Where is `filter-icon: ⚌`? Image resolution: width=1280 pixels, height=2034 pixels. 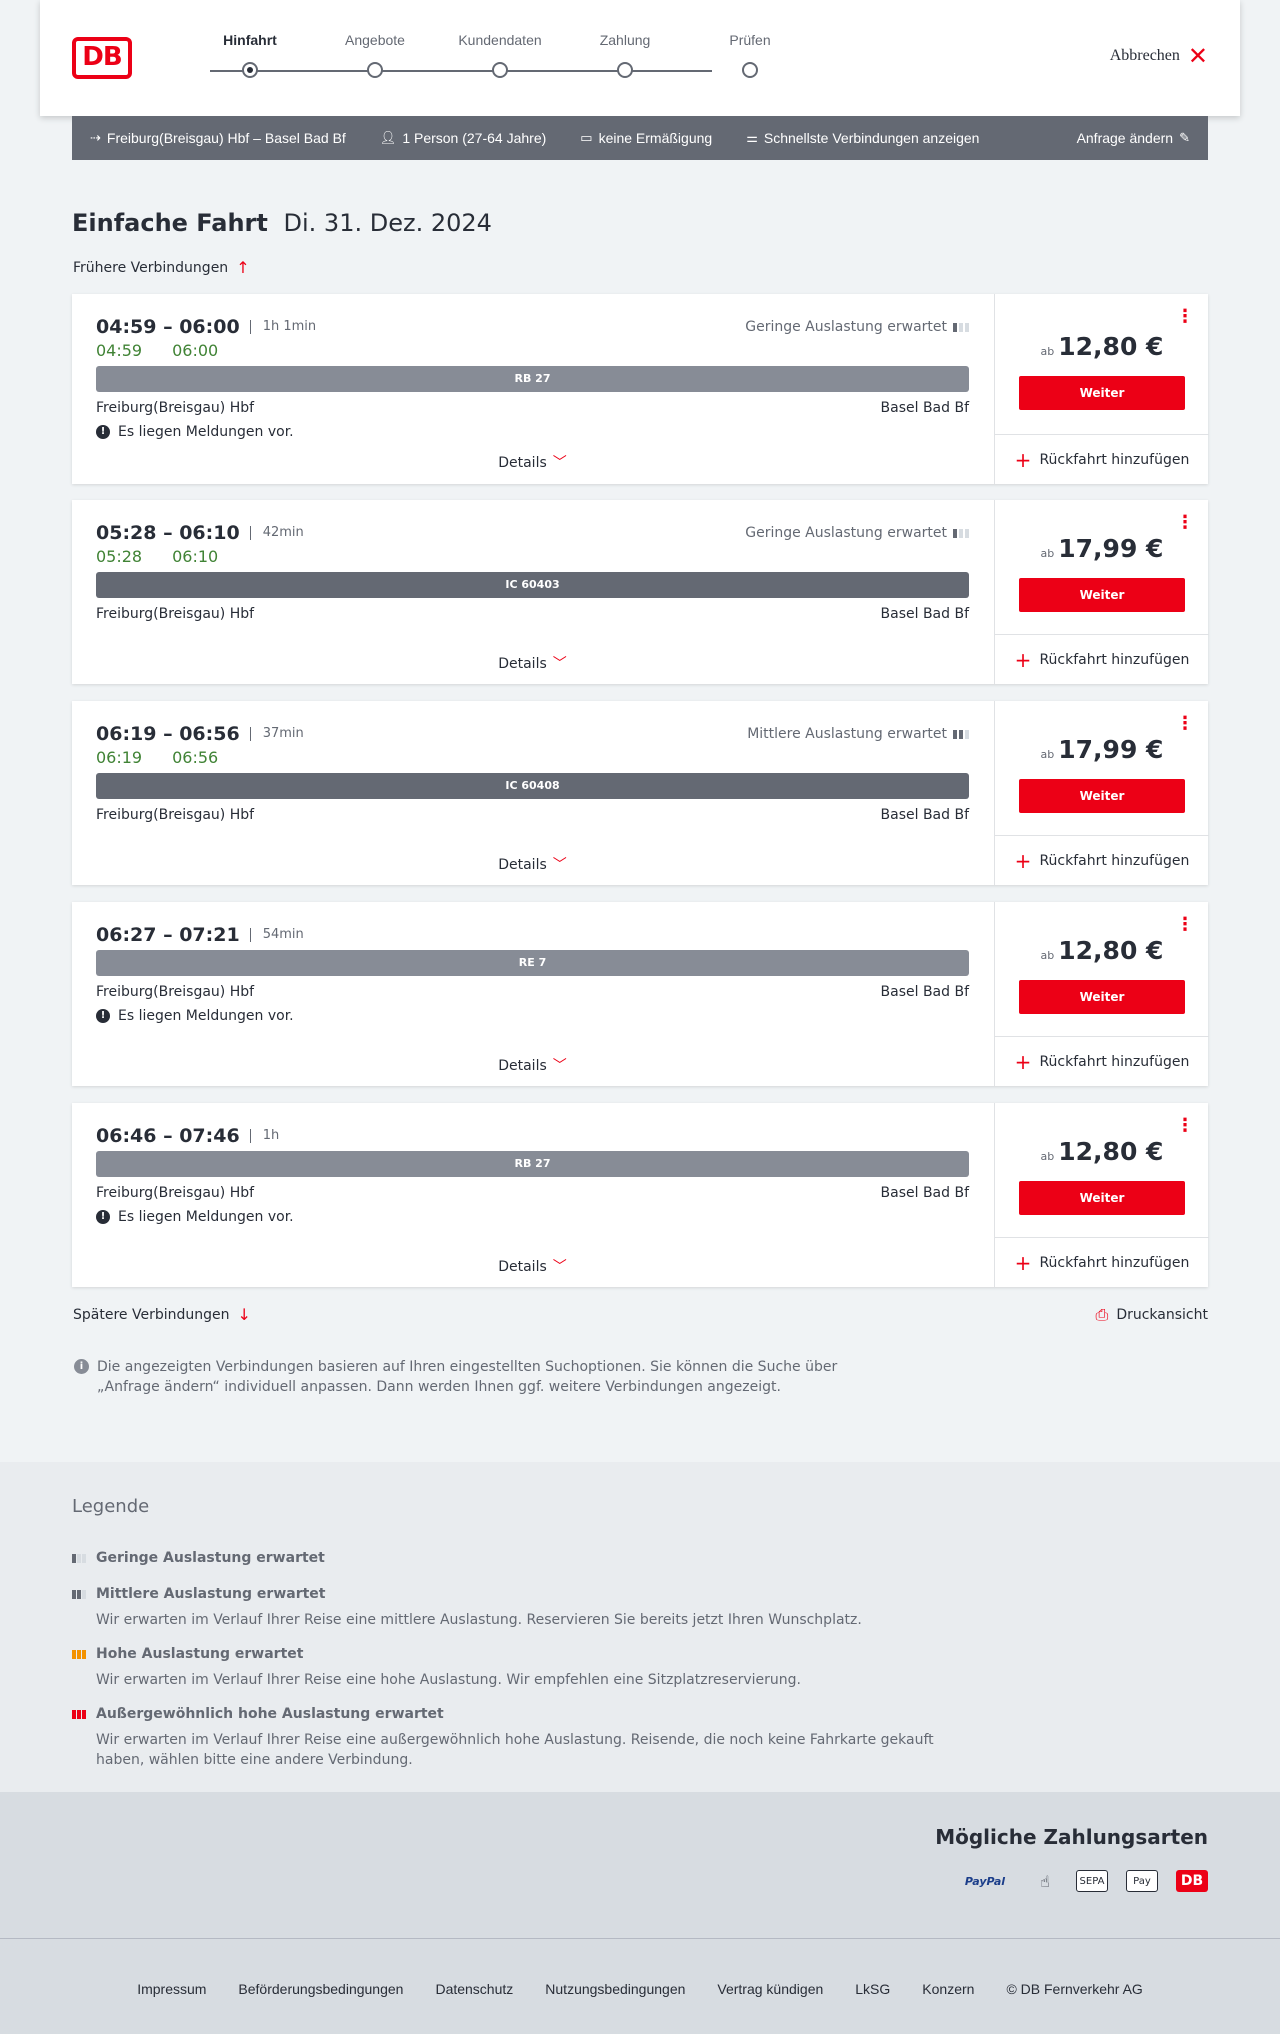
filter-icon: ⚌ is located at coordinates (752, 137).